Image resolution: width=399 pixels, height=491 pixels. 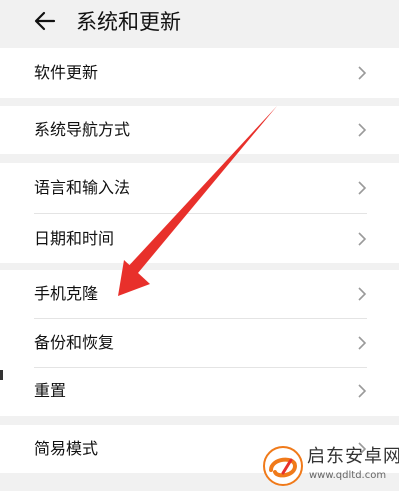 I want to click on menu-item-label: 系统导航方式, so click(x=82, y=129).